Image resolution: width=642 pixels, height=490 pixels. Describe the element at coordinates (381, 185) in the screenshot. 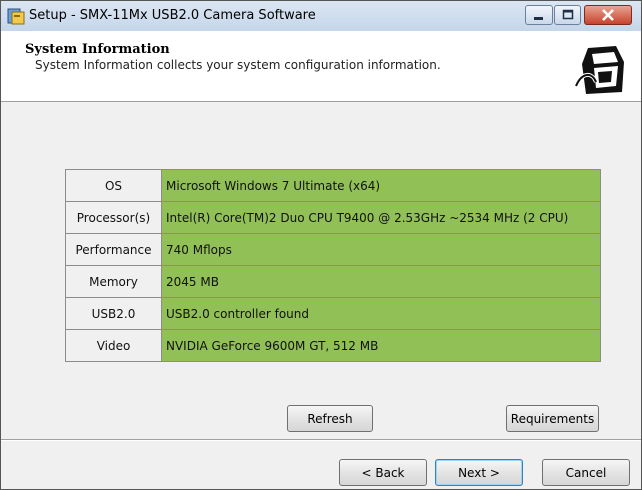

I see `row-value: Microsoft Windows 7 Ultimate (x64)` at that location.